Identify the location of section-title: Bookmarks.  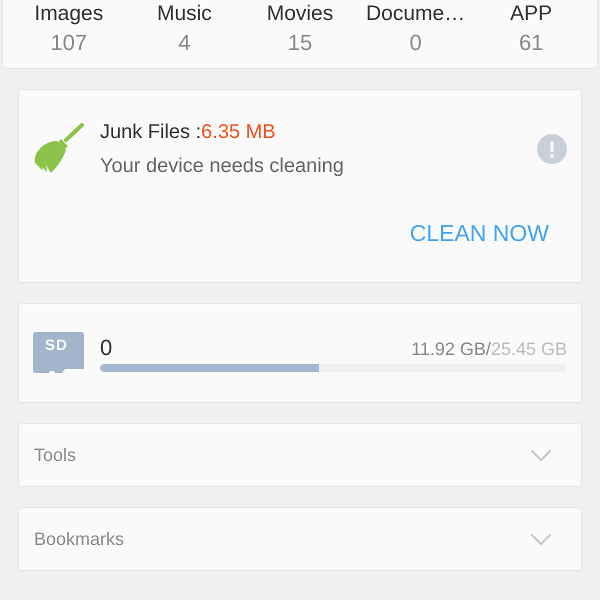
(79, 539).